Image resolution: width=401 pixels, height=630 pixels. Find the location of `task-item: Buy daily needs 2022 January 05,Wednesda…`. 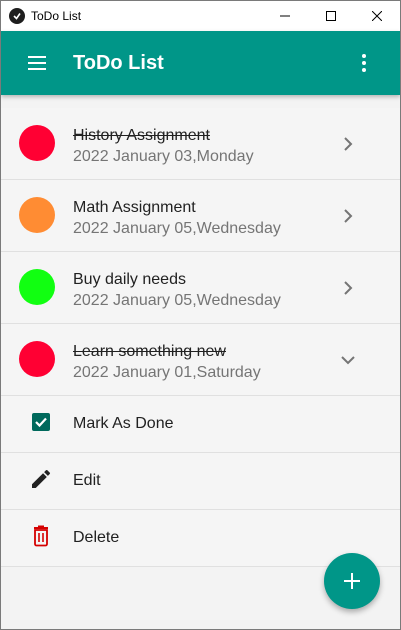

task-item: Buy daily needs 2022 January 05,Wednesda… is located at coordinates (200, 288).